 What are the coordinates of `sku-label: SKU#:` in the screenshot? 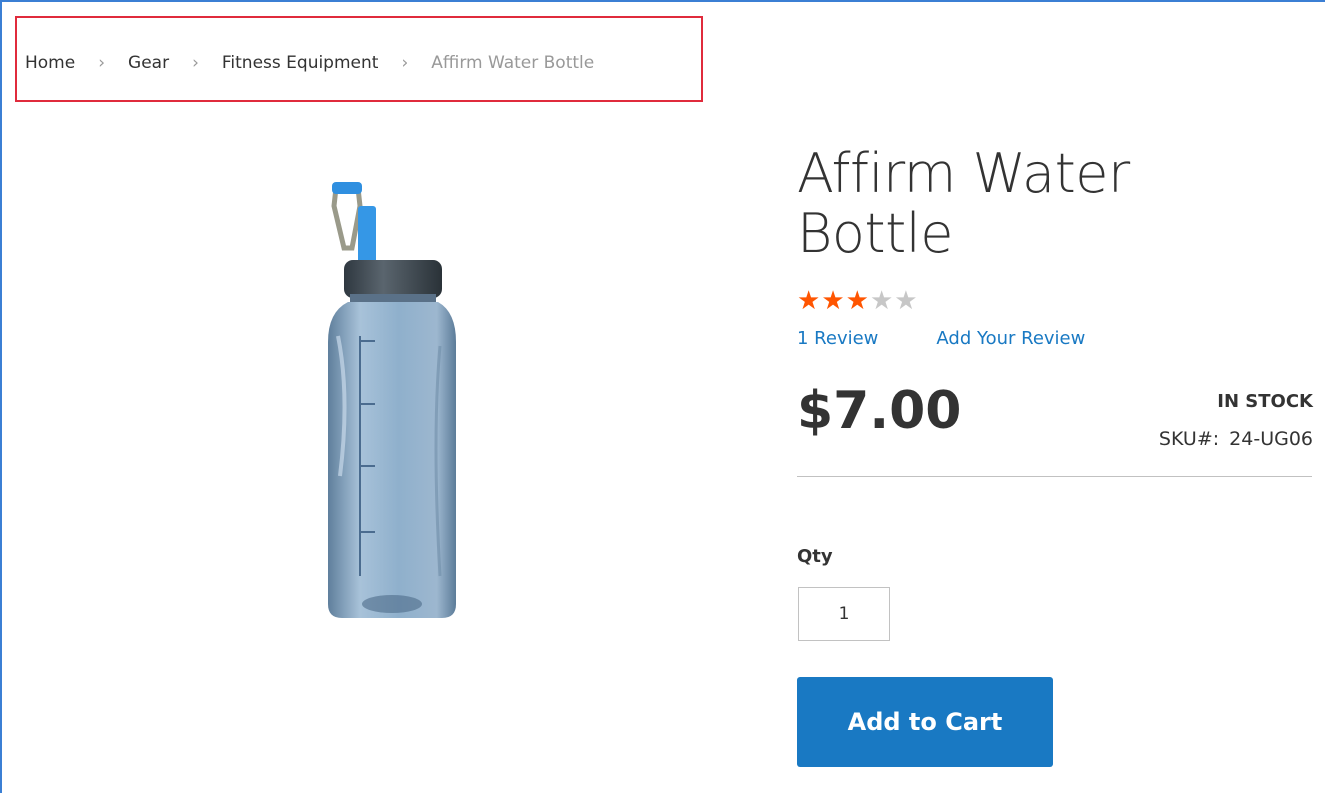 It's located at (1189, 439).